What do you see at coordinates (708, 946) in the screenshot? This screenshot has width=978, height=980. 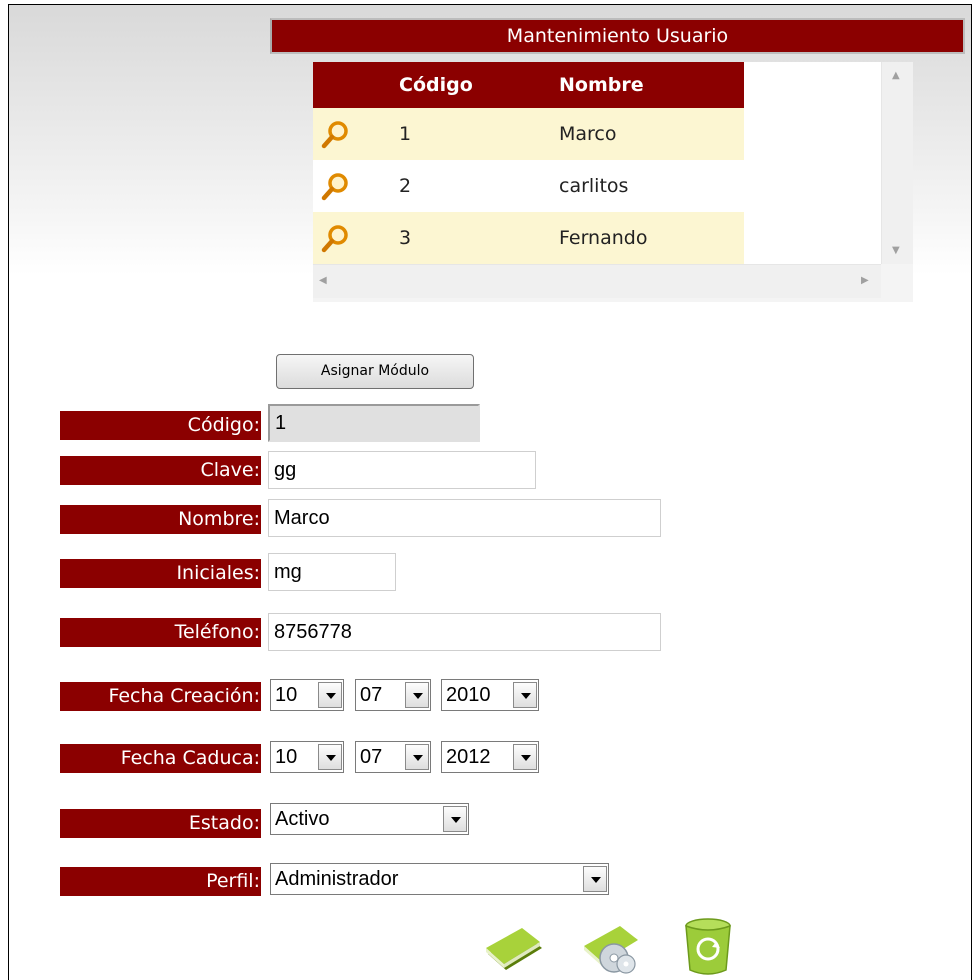 I see `recycle-bin-icon` at bounding box center [708, 946].